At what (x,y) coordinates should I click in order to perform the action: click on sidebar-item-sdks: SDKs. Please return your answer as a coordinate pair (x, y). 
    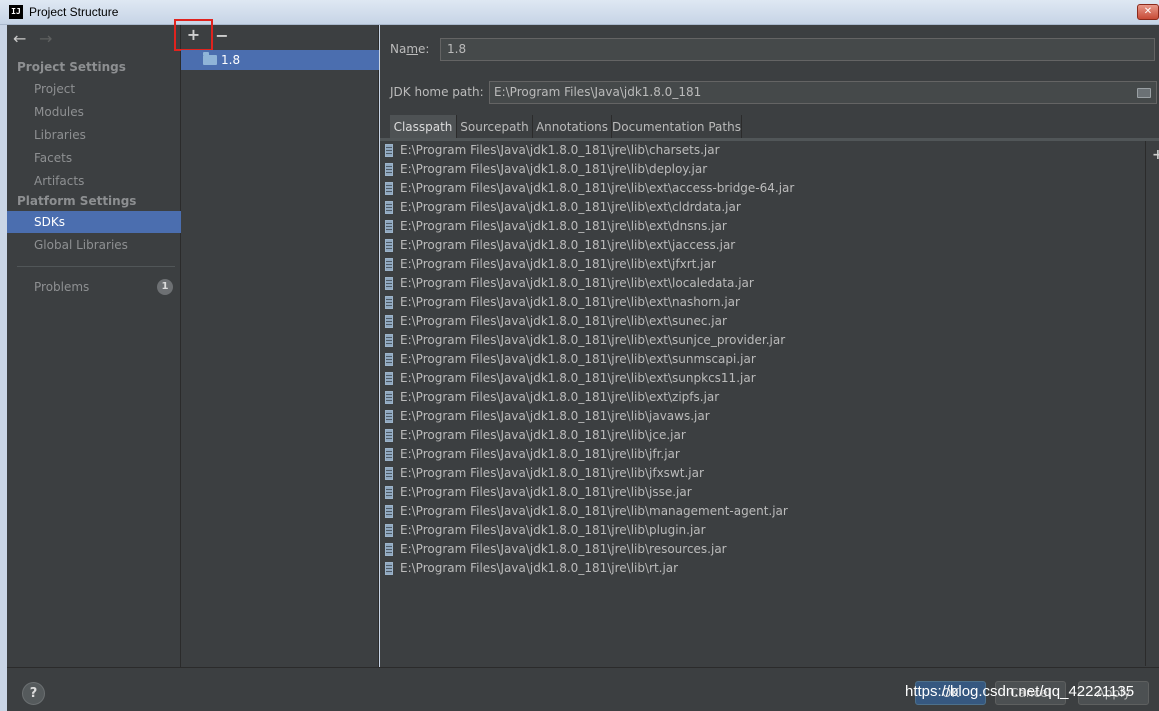
    Looking at the image, I should click on (94, 222).